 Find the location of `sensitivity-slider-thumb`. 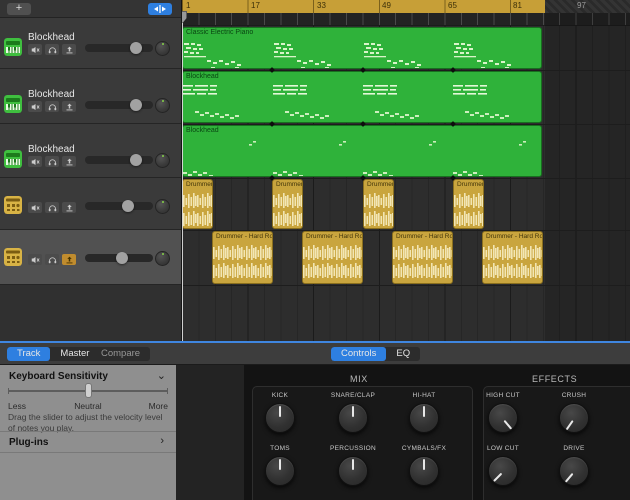

sensitivity-slider-thumb is located at coordinates (88, 390).